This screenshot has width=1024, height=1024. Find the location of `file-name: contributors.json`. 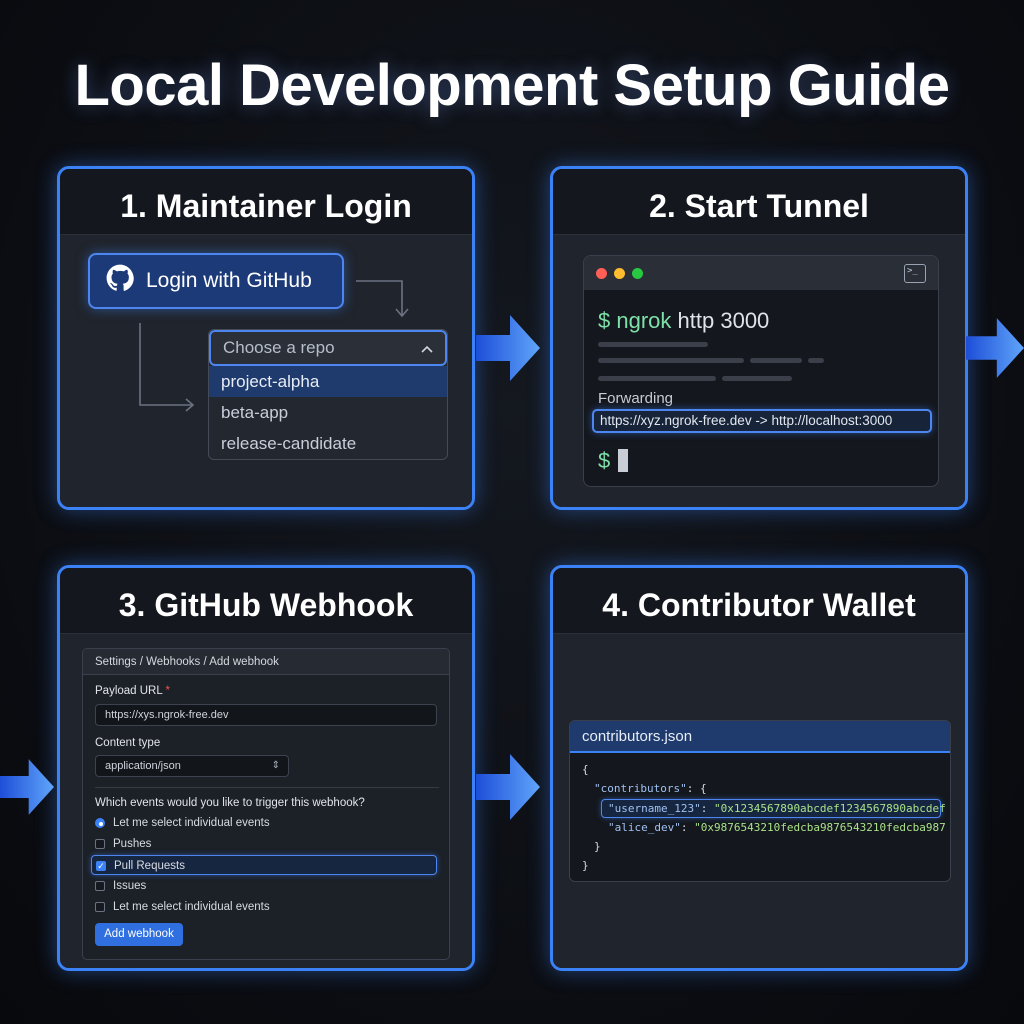

file-name: contributors.json is located at coordinates (760, 737).